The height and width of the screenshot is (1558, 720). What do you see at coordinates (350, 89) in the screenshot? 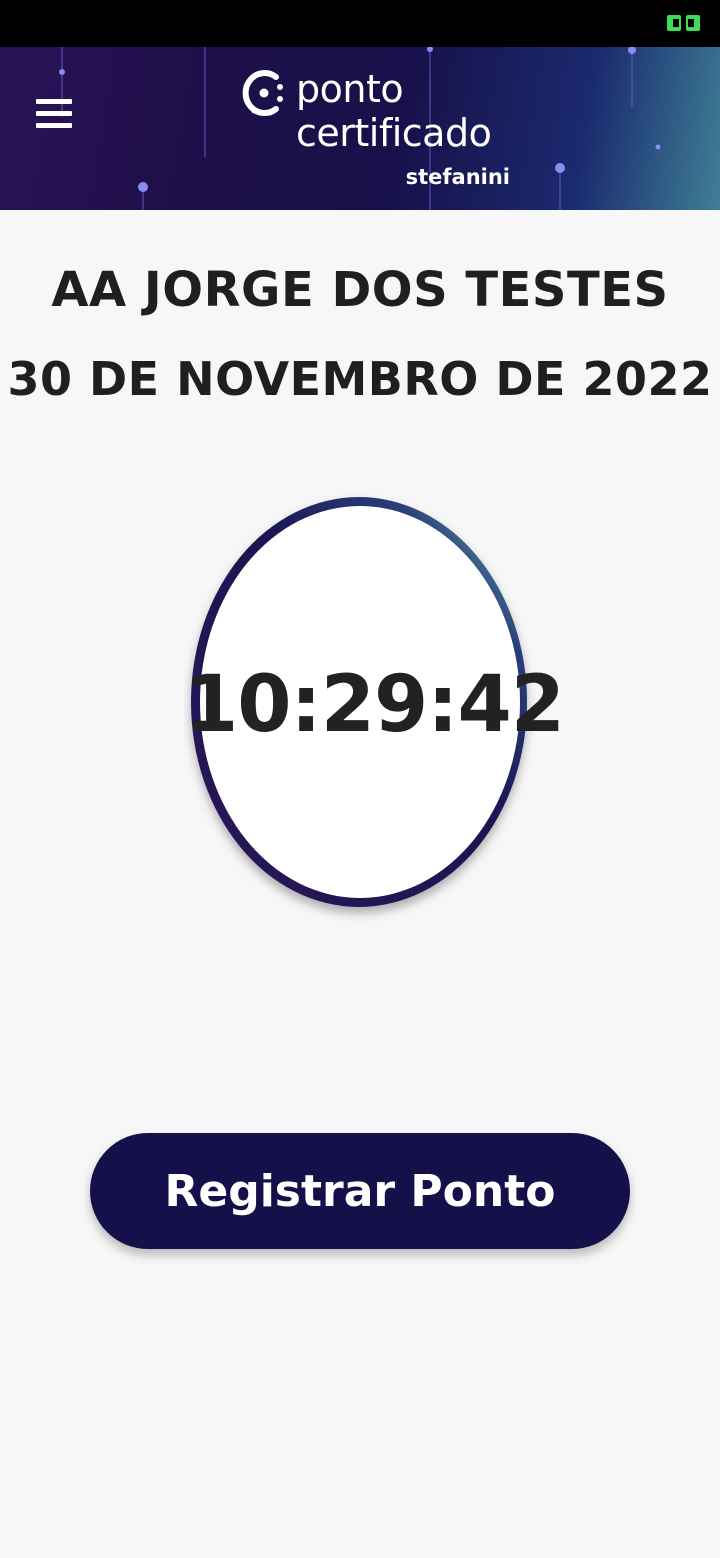
I see `logo-text-ponto: ponto` at bounding box center [350, 89].